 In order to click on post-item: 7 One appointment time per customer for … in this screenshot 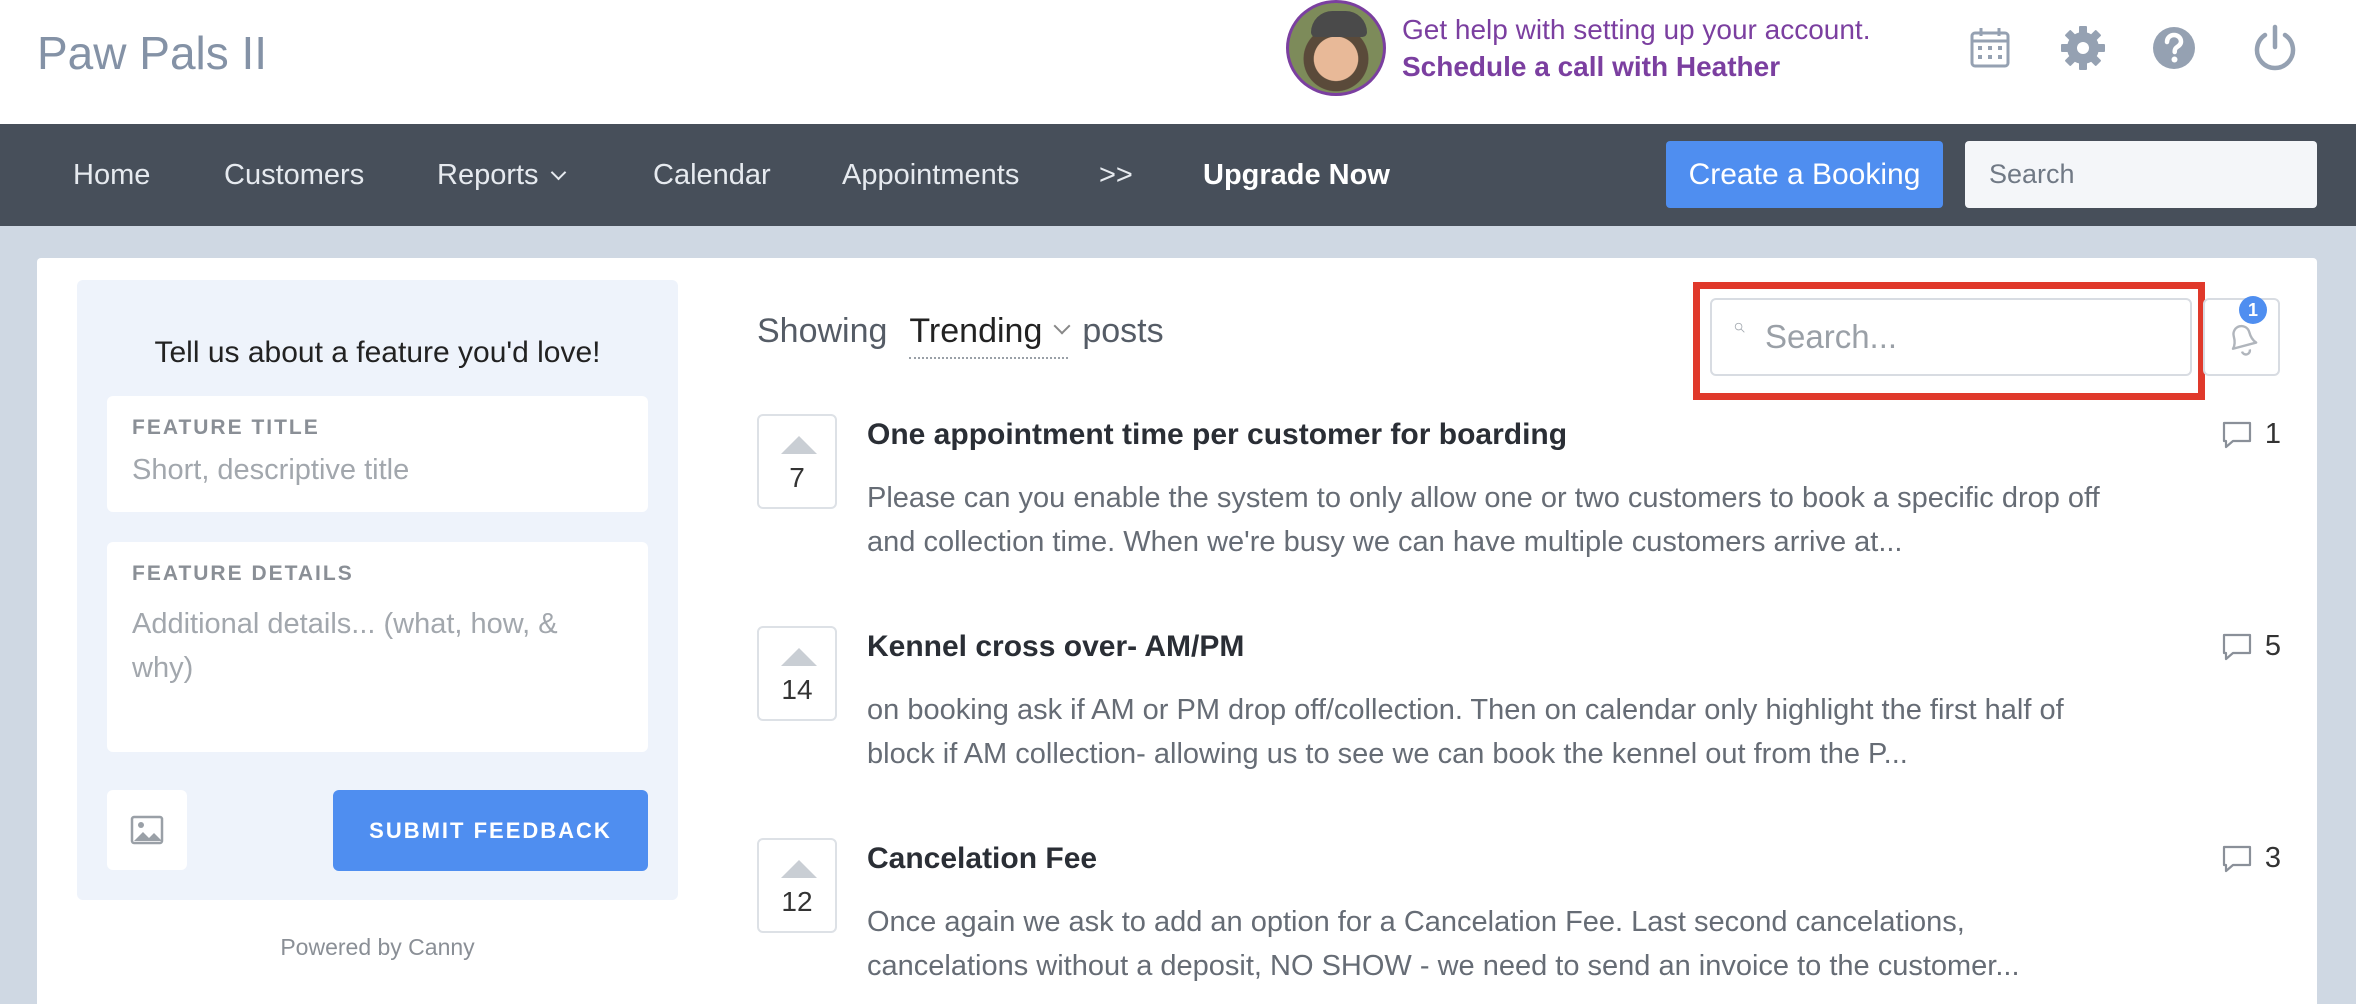, I will do `click(1519, 509)`.